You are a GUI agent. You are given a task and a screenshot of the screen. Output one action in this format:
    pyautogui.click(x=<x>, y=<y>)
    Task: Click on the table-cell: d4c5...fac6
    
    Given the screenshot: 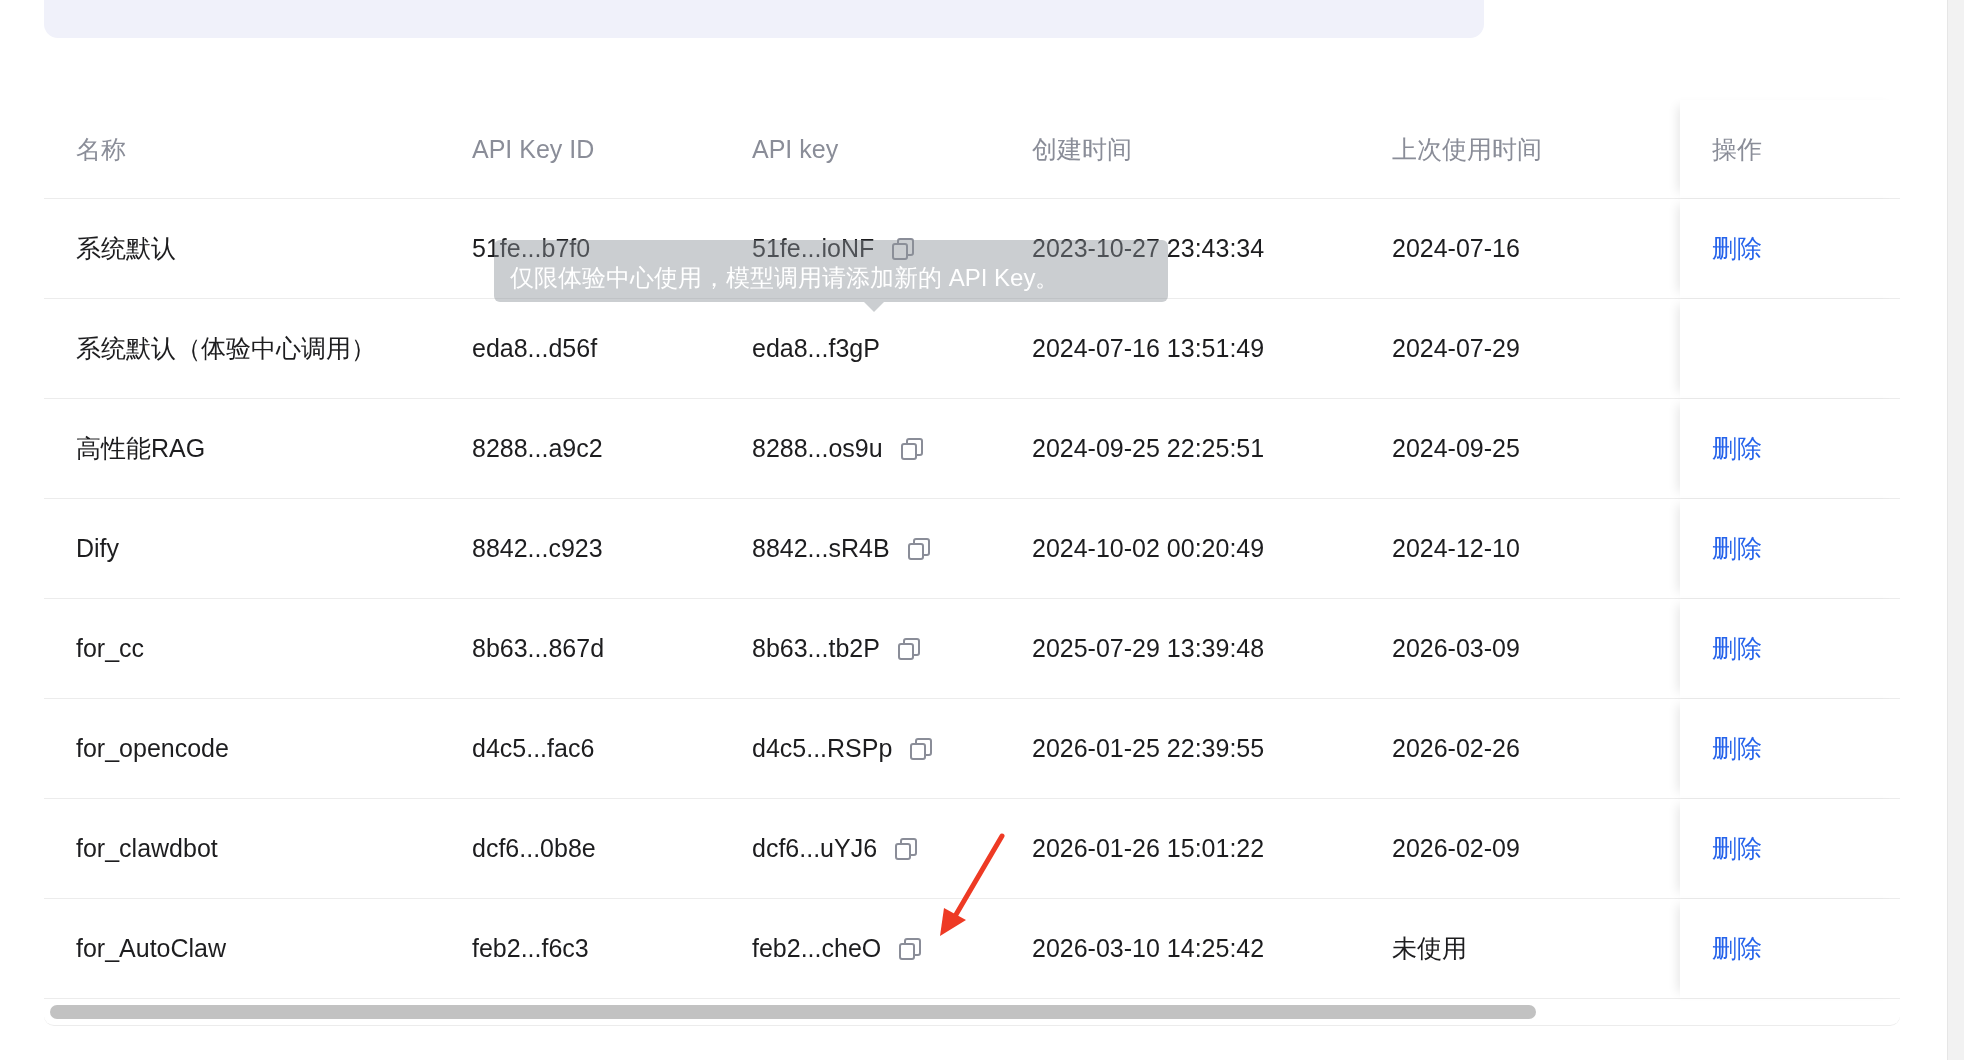 What is the action you would take?
    pyautogui.click(x=533, y=748)
    